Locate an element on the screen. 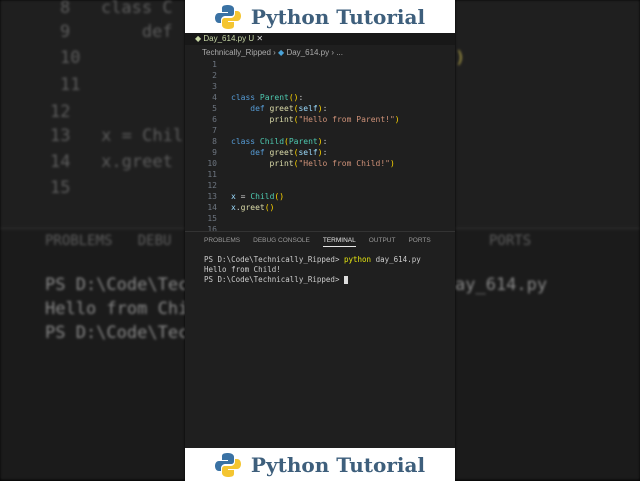 The height and width of the screenshot is (481, 640). bottom-banner: Python Tutorial is located at coordinates (320, 464).